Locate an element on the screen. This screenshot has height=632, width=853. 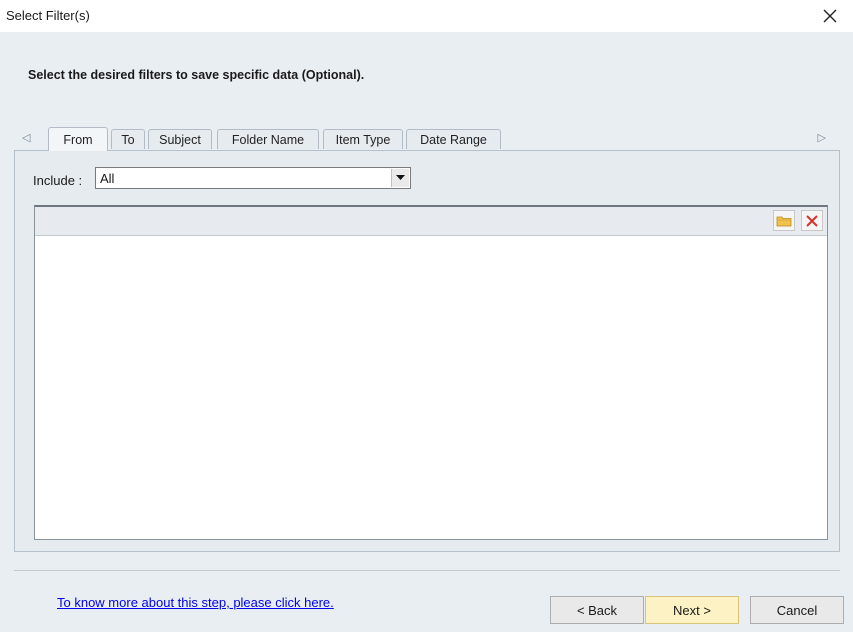
close-button is located at coordinates (830, 16).